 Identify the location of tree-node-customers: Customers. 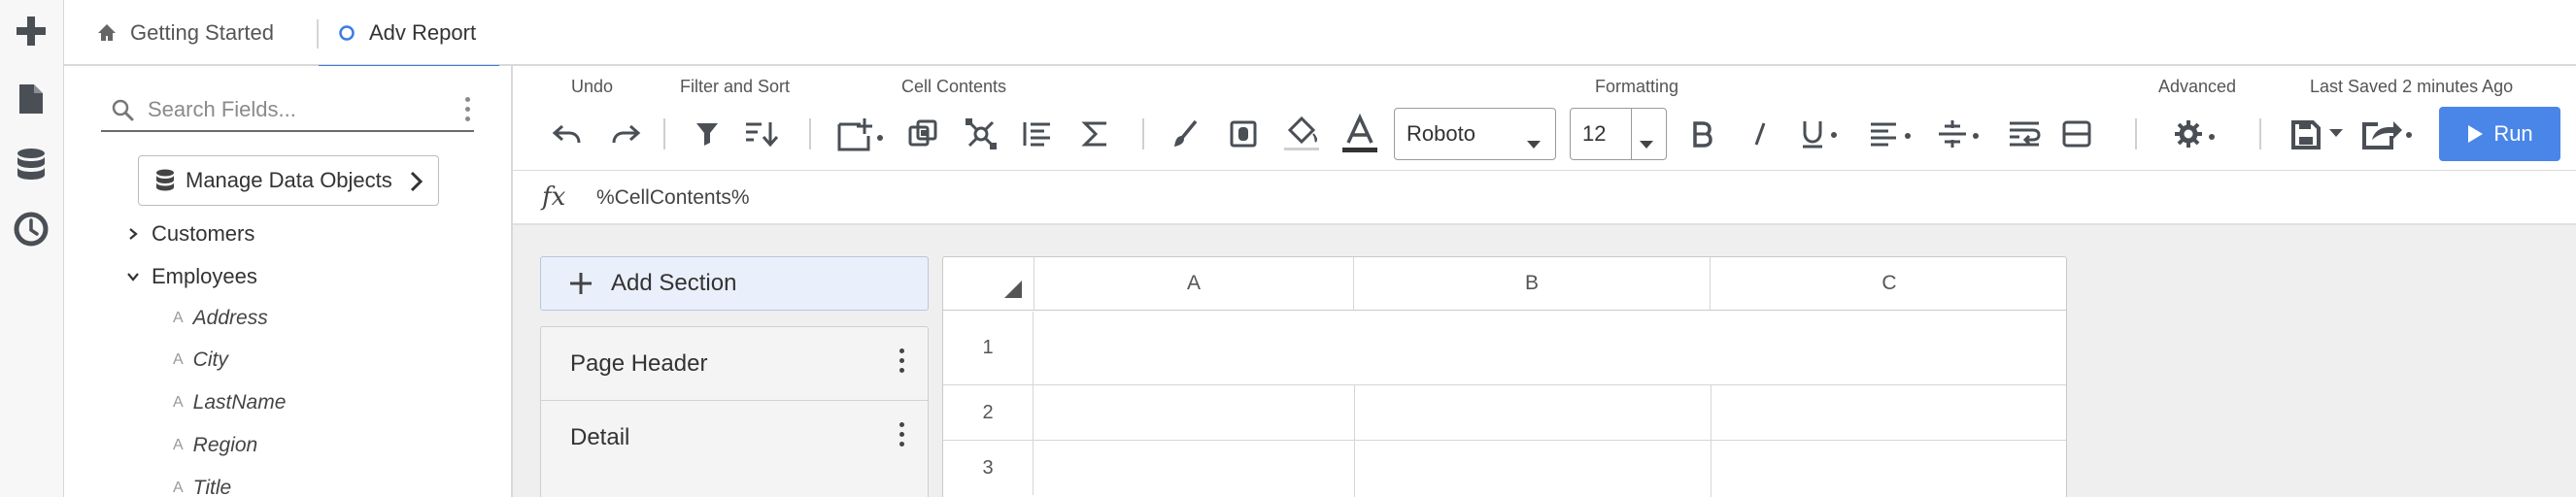
(188, 234).